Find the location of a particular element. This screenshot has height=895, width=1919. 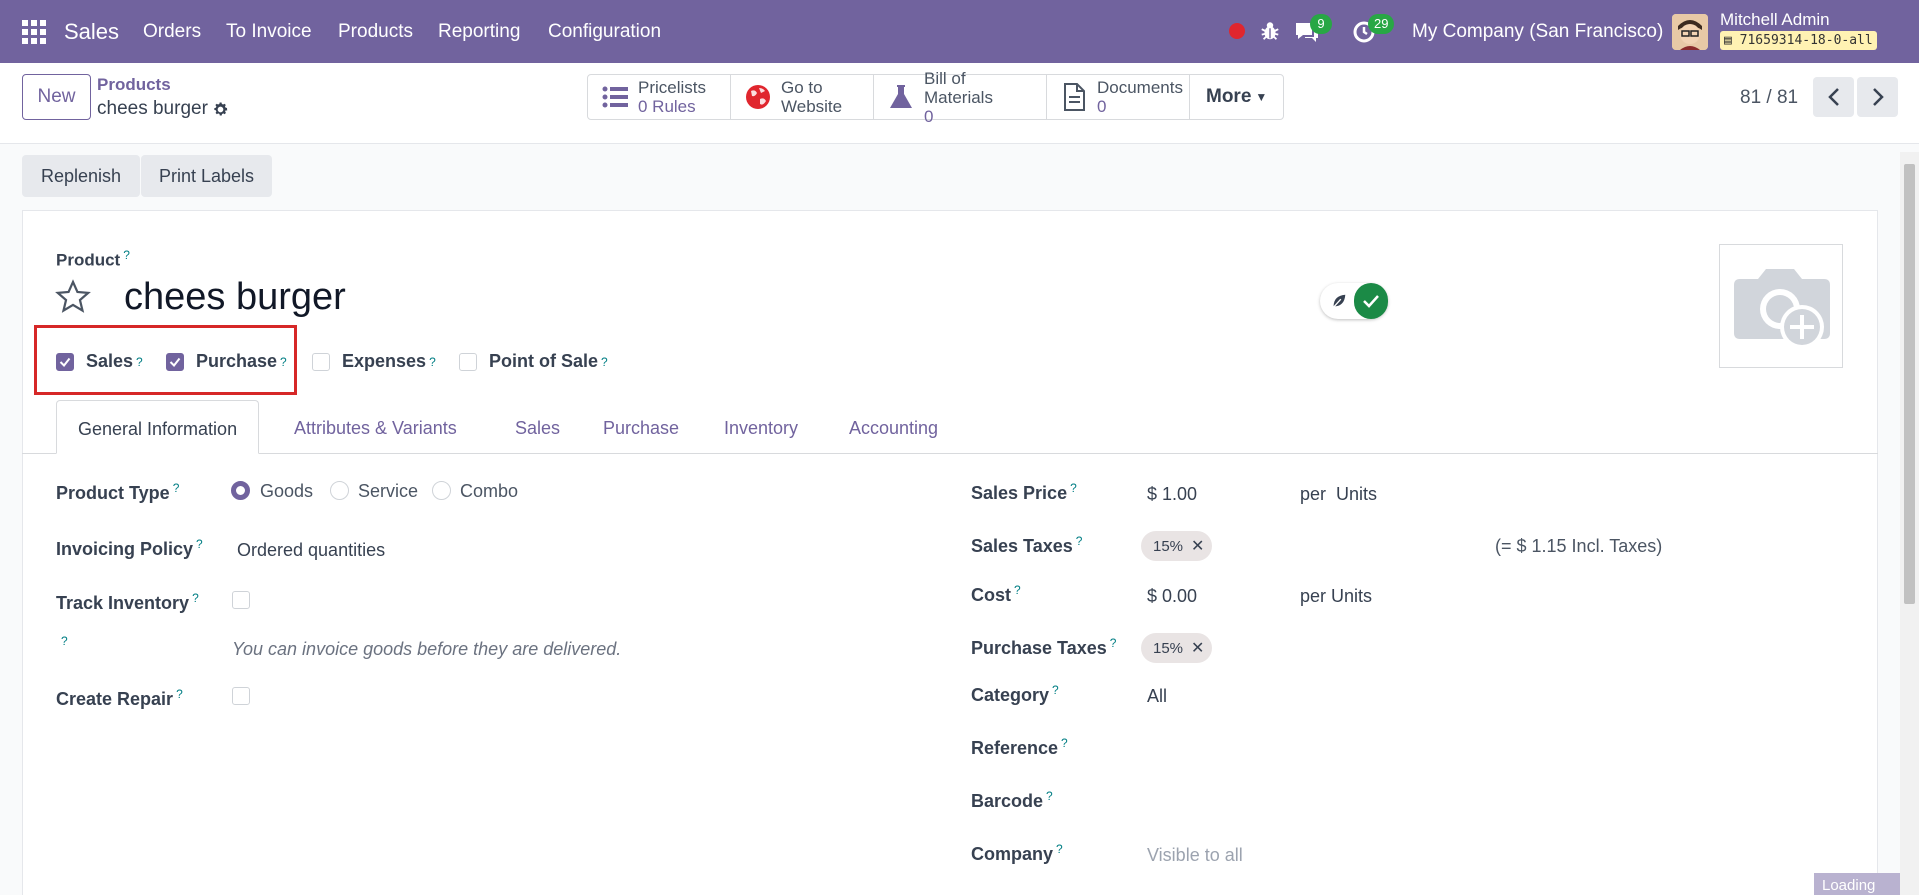

radio-goods is located at coordinates (240, 490).